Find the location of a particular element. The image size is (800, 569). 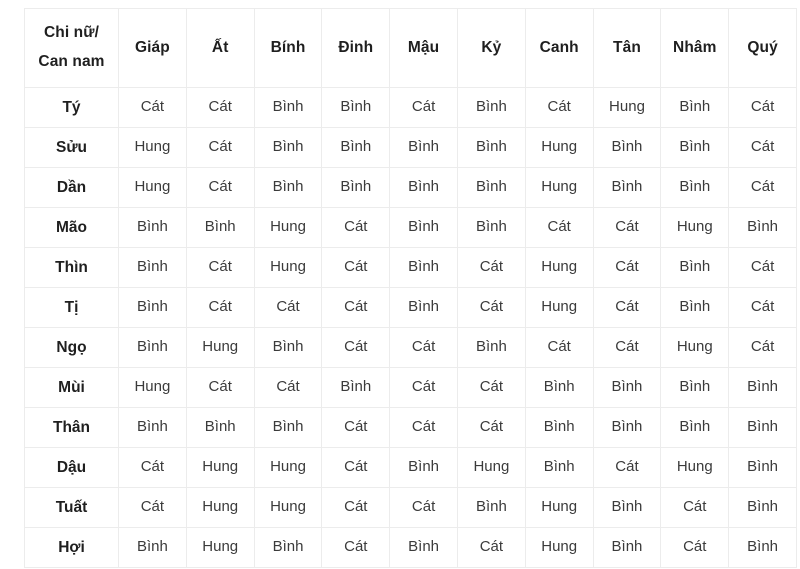

cell-thin-giap: Bình is located at coordinates (152, 267).